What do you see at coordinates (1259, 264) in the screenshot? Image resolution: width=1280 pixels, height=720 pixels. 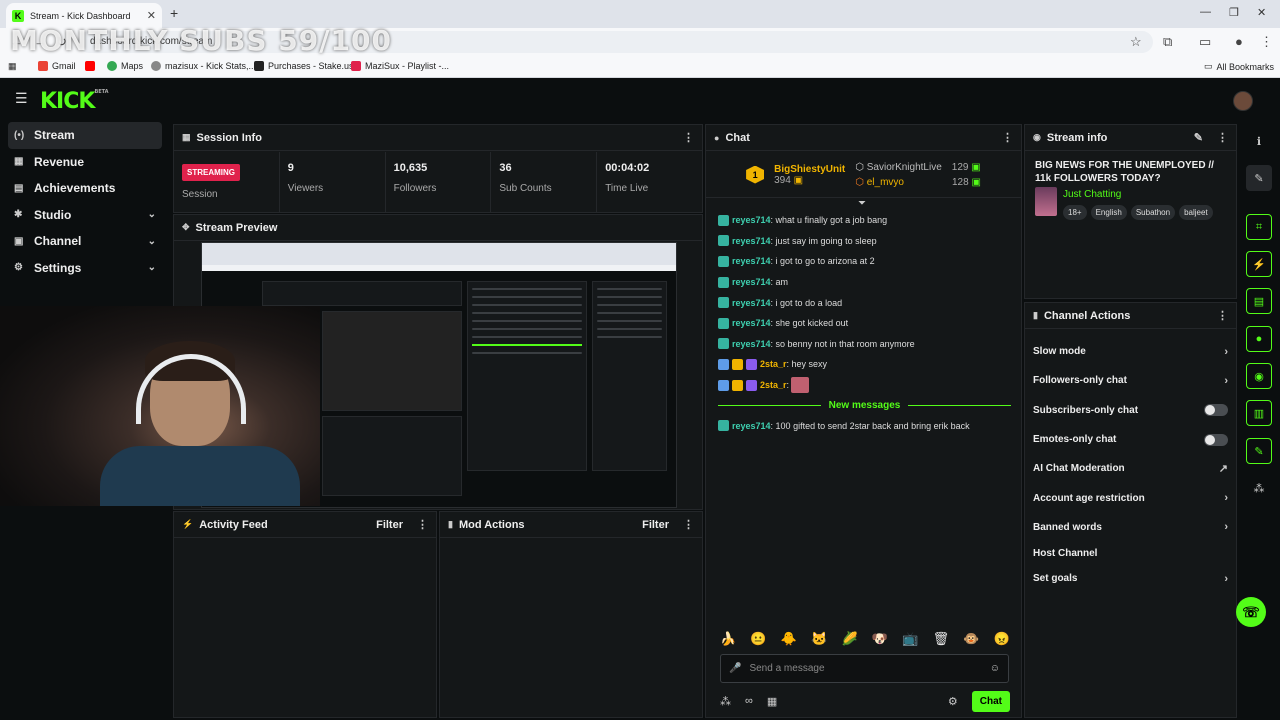 I see `lightning-icon: ⚡` at bounding box center [1259, 264].